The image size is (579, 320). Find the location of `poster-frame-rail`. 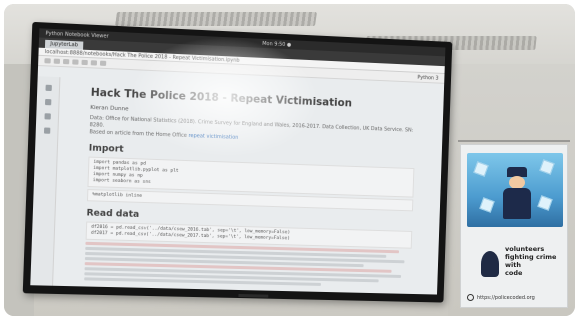

poster-frame-rail is located at coordinates (514, 141).